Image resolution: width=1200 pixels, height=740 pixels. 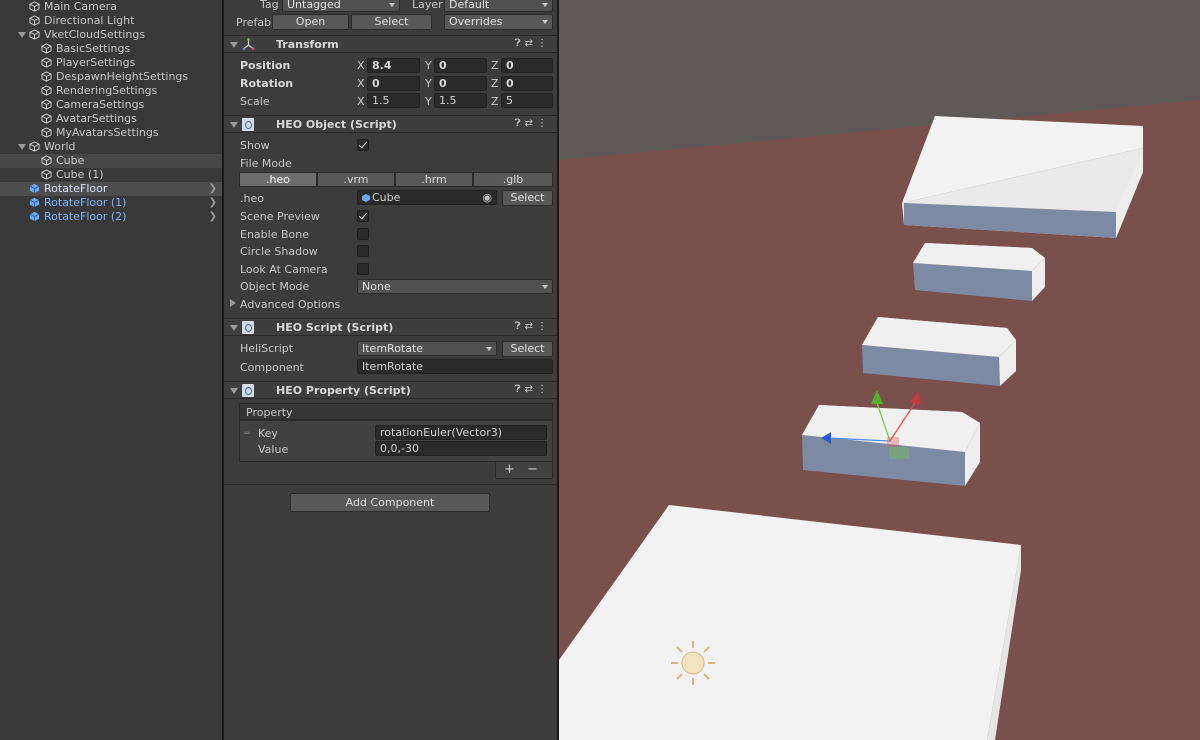 I want to click on heo-object-value: Cube, so click(x=386, y=197).